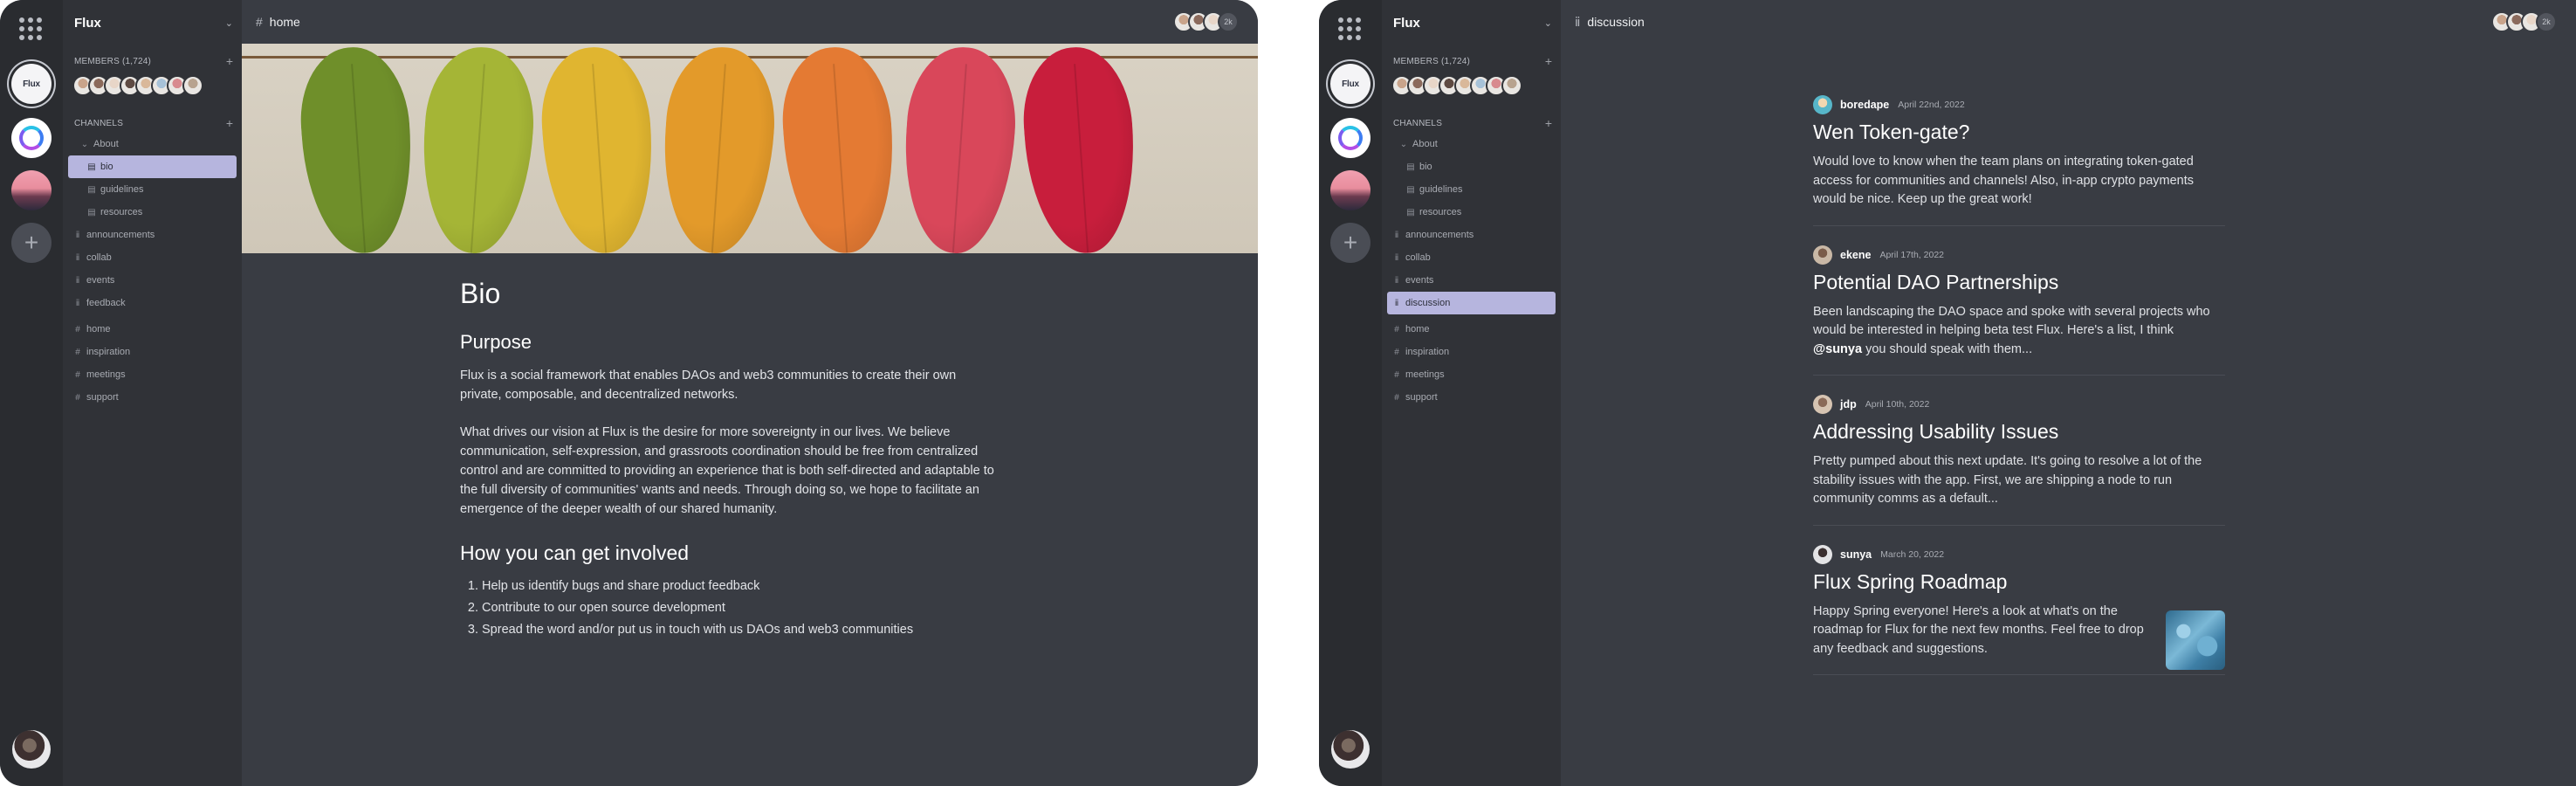  I want to click on channel-item-discussion: ⅱ discussion, so click(1471, 303).